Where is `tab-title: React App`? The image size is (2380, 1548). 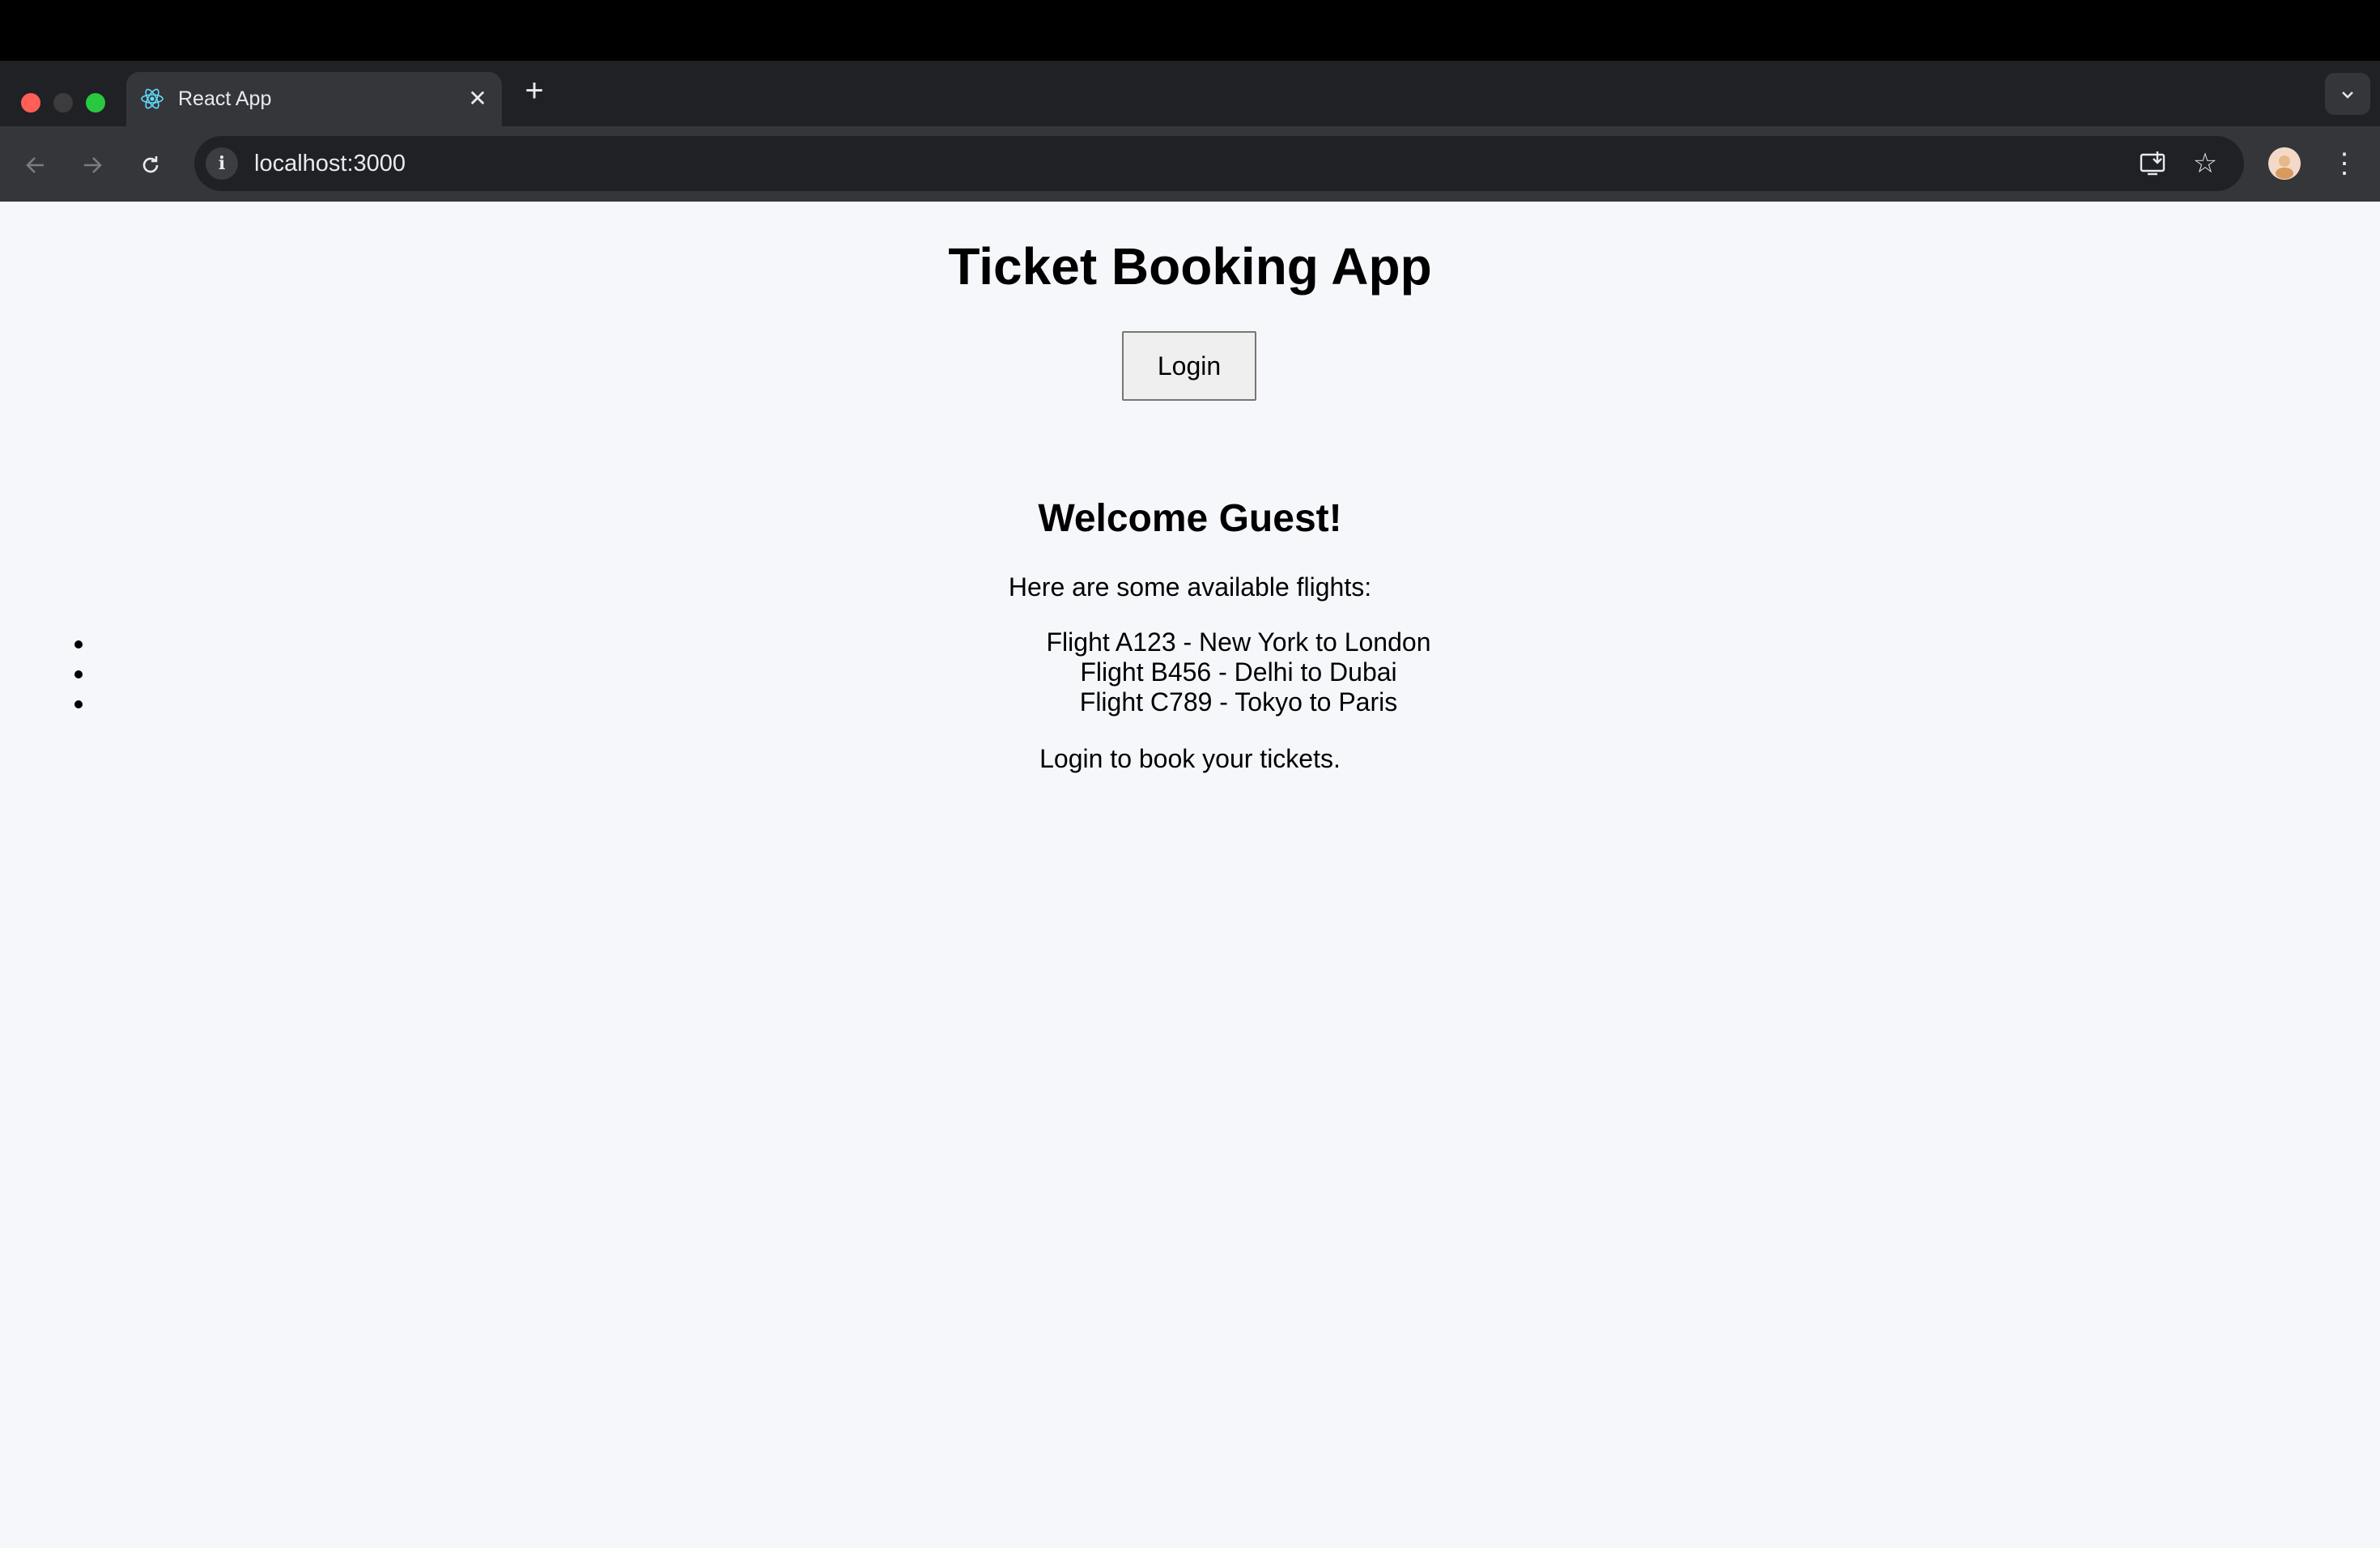 tab-title: React App is located at coordinates (225, 99).